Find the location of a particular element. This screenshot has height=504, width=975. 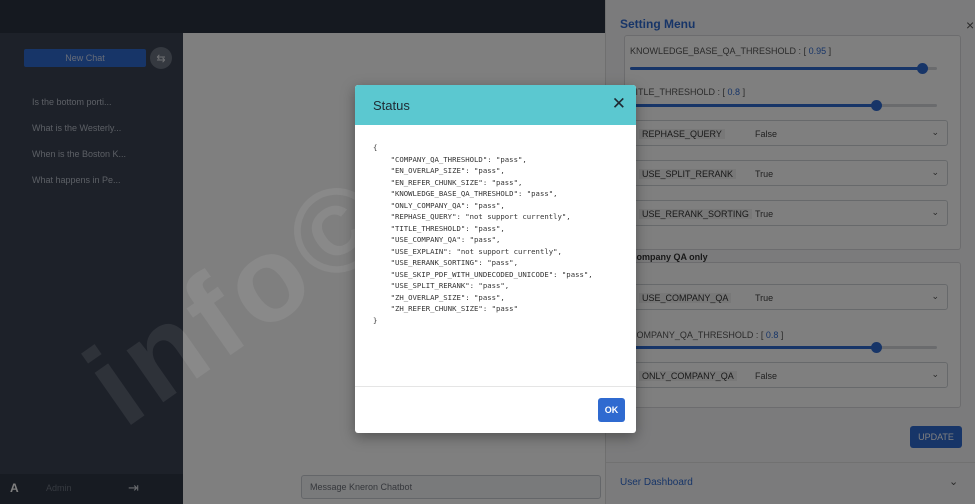

status-json-line: "TITLE_THRESHOLD": "pass", is located at coordinates (439, 228).